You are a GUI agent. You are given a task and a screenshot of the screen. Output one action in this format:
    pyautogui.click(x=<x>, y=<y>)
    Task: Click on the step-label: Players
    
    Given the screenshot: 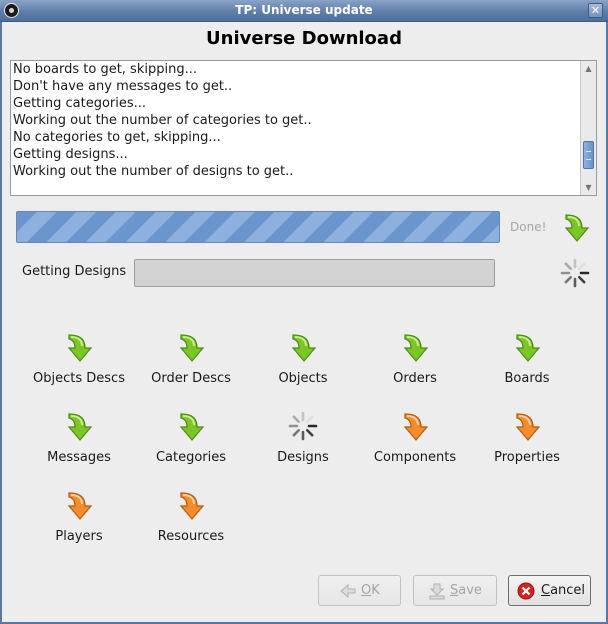 What is the action you would take?
    pyautogui.click(x=79, y=536)
    